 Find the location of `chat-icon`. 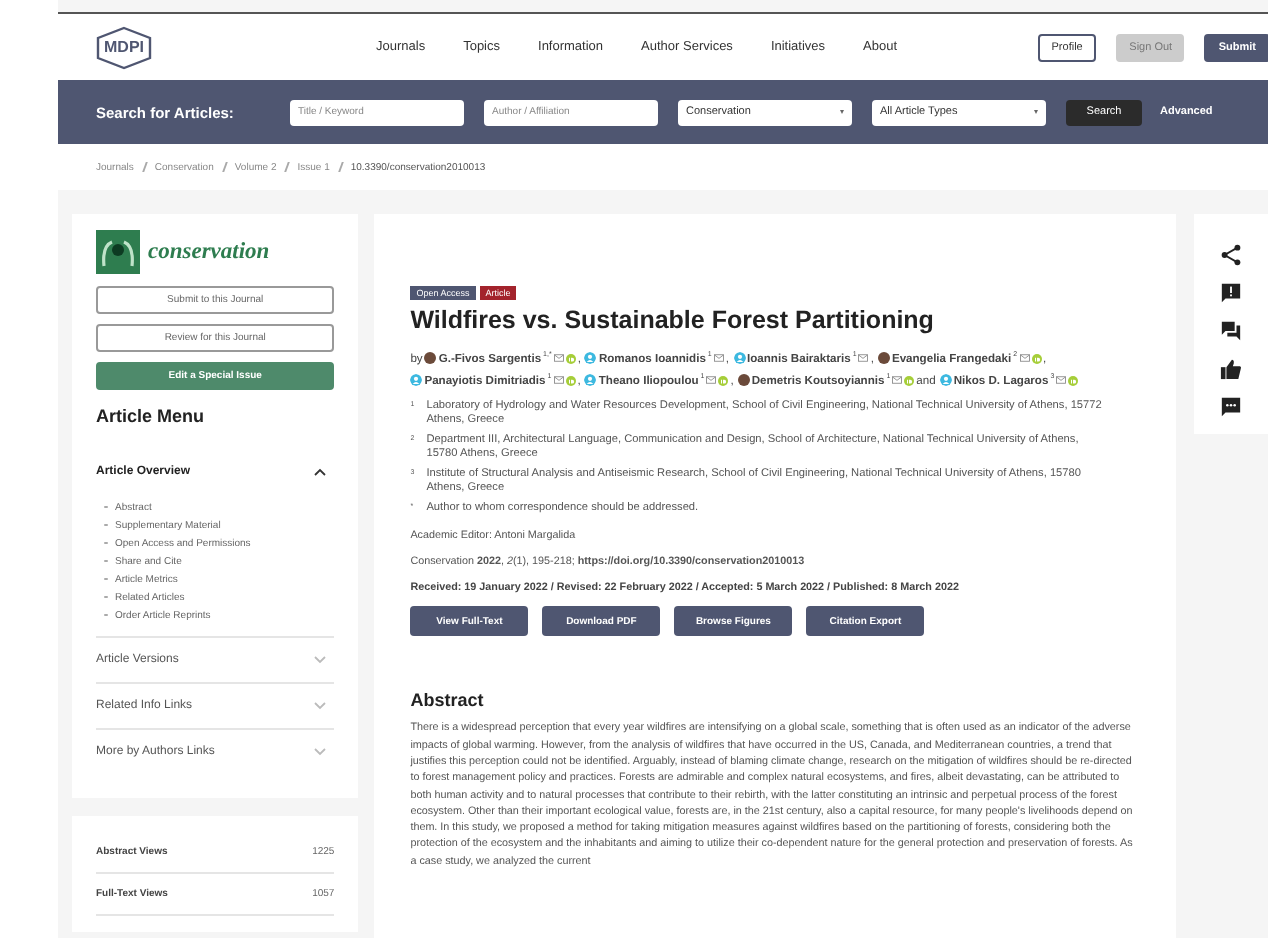

chat-icon is located at coordinates (1231, 407).